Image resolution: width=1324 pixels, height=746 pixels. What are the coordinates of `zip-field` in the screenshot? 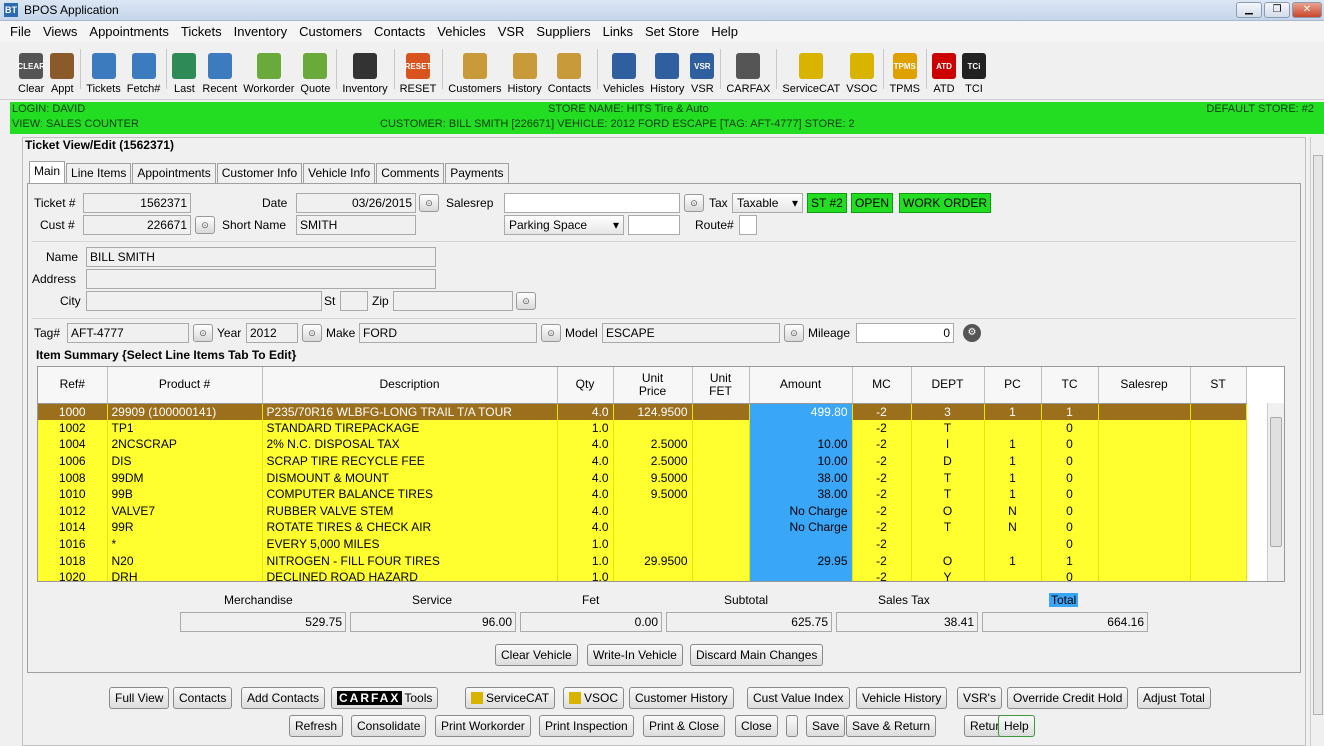 It's located at (453, 301).